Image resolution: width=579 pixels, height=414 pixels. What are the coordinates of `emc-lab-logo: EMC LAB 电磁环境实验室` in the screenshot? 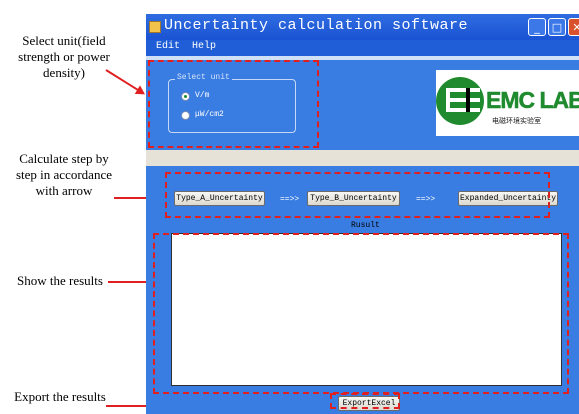 It's located at (507, 103).